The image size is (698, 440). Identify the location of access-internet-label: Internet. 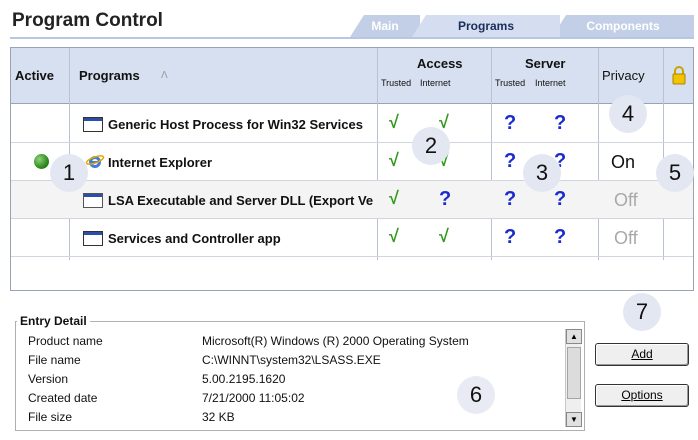
(435, 83).